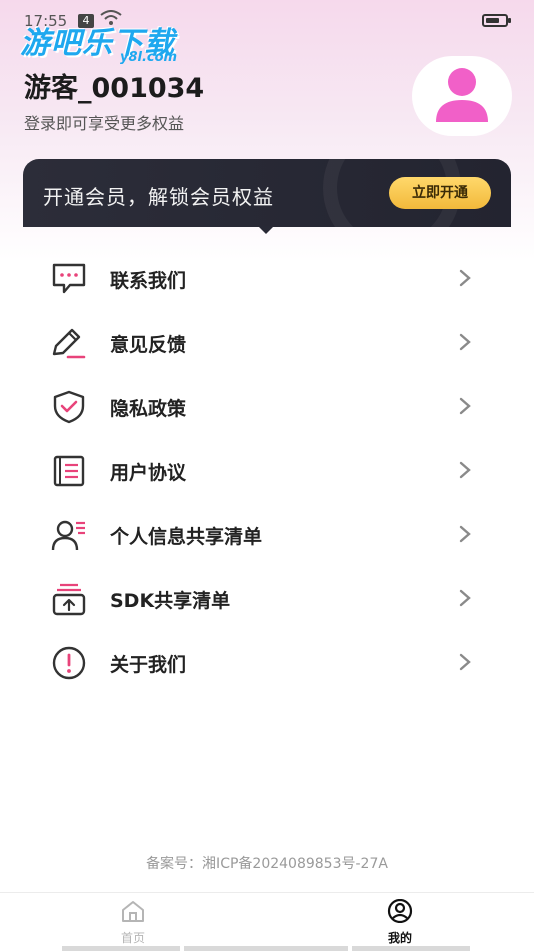  I want to click on menu-label: SDK共享清单, so click(170, 601).